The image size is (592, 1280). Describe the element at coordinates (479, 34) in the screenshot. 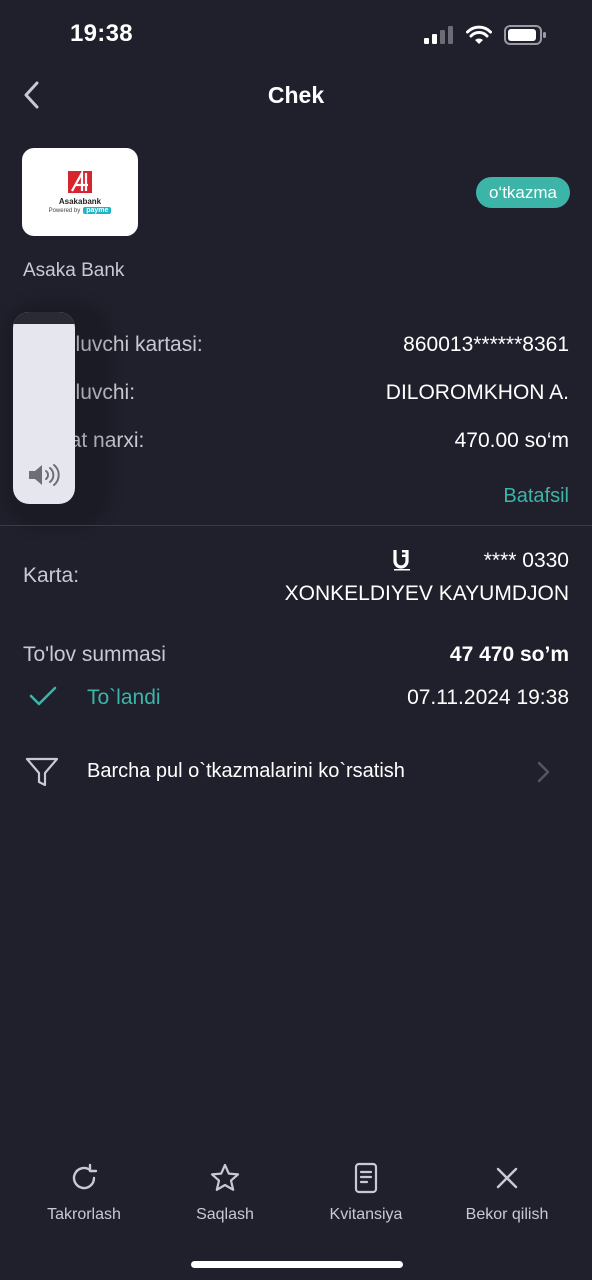

I see `wifi-icon` at that location.